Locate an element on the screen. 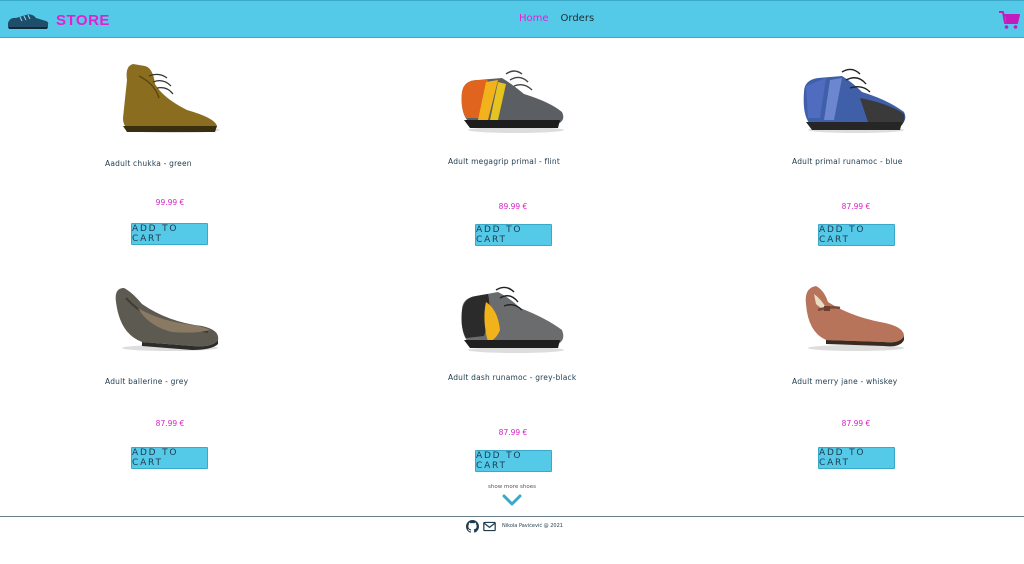 This screenshot has width=1024, height=564. mail-icon is located at coordinates (489, 526).